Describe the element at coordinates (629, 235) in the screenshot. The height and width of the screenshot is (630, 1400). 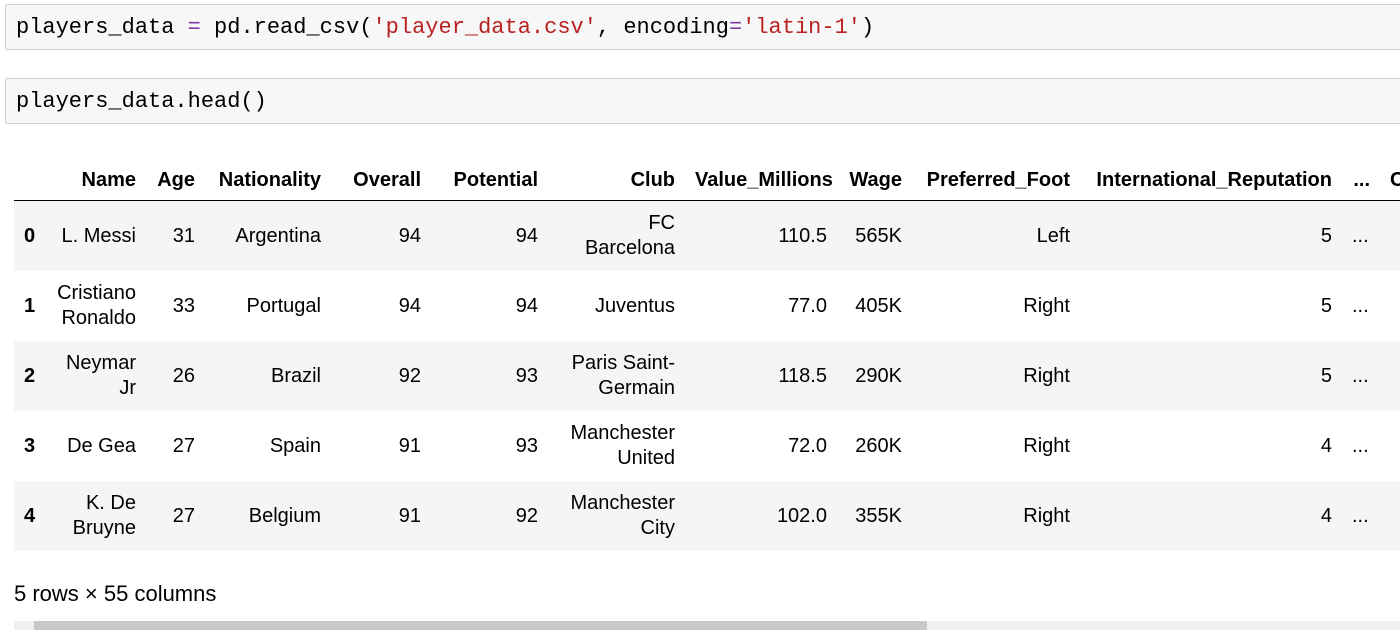
I see `table-cell: FC Barcelona` at that location.